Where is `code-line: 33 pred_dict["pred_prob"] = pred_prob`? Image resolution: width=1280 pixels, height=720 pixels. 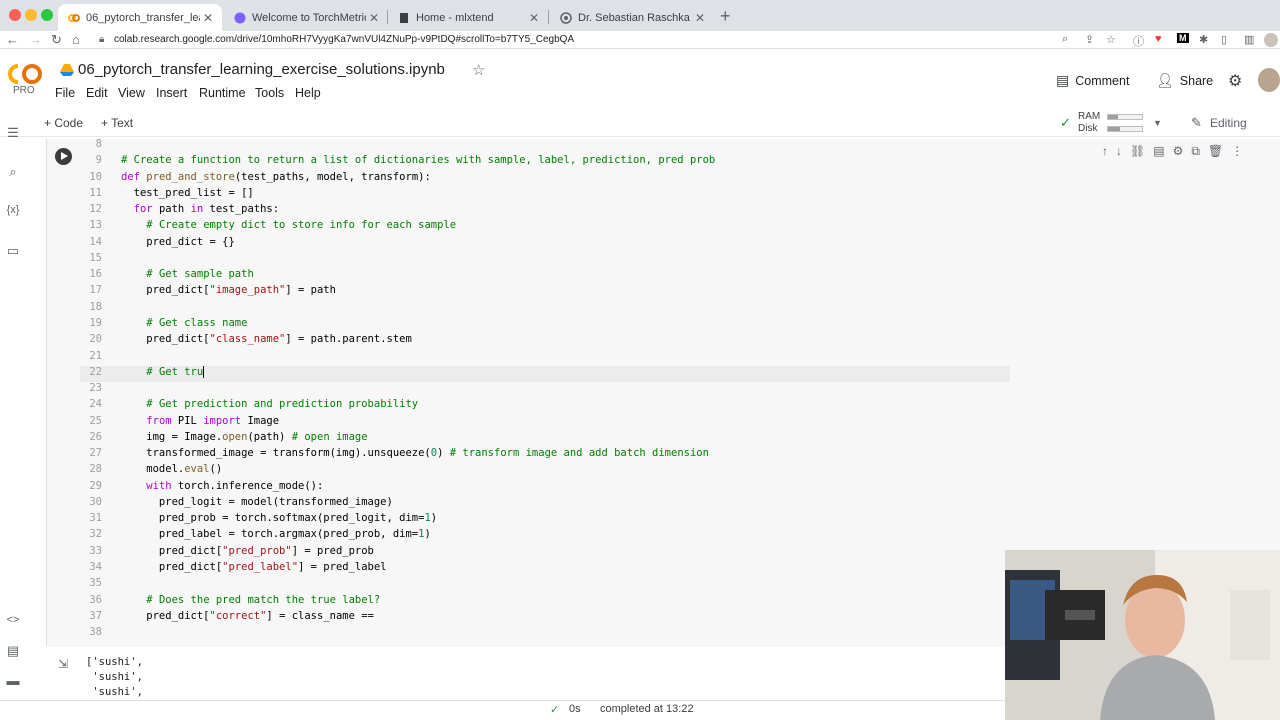 code-line: 33 pred_dict["pred_prob"] = pred_prob is located at coordinates (545, 553).